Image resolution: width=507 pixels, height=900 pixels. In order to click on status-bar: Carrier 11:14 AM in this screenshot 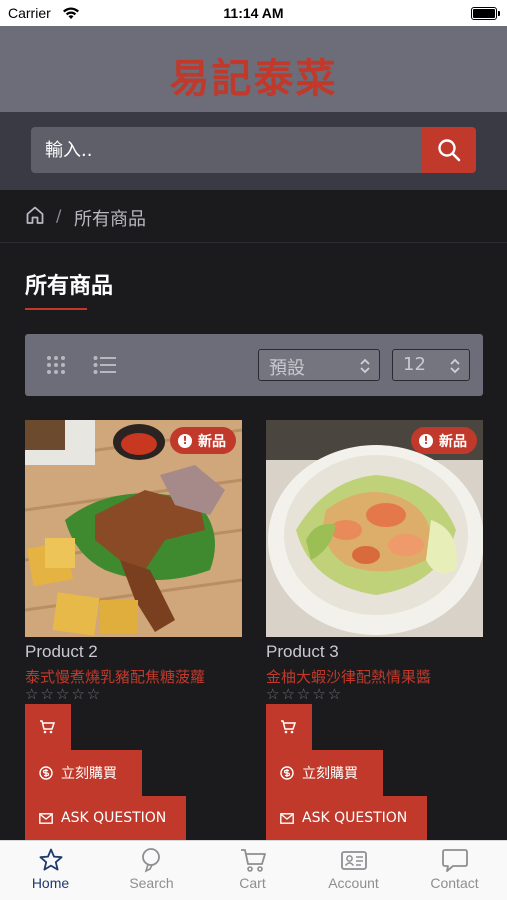, I will do `click(253, 13)`.